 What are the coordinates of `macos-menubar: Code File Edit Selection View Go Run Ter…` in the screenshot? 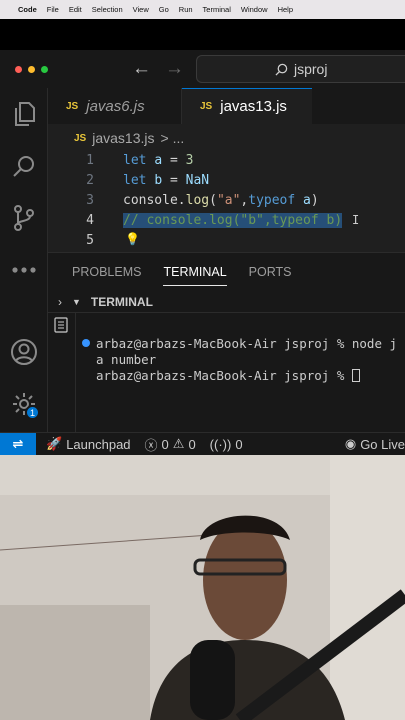 It's located at (202, 9).